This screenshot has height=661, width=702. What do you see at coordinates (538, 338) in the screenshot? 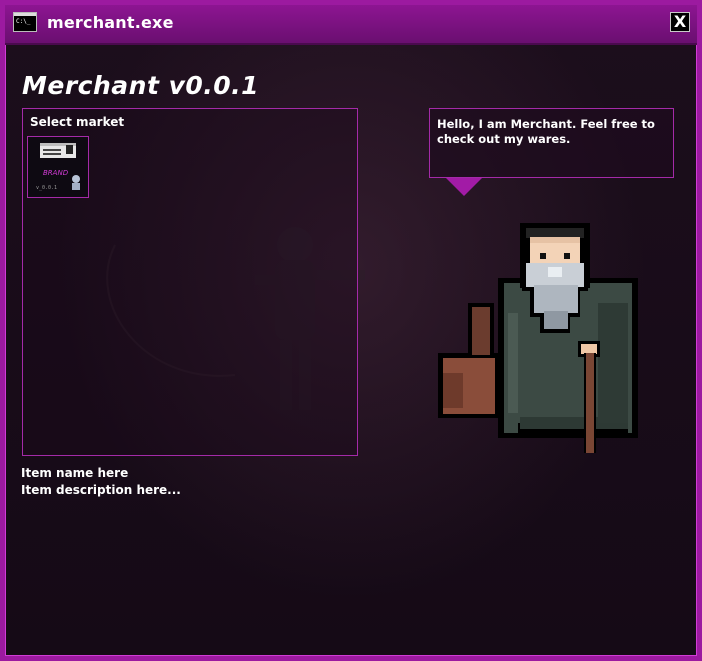
I see `merchant-character-image` at bounding box center [538, 338].